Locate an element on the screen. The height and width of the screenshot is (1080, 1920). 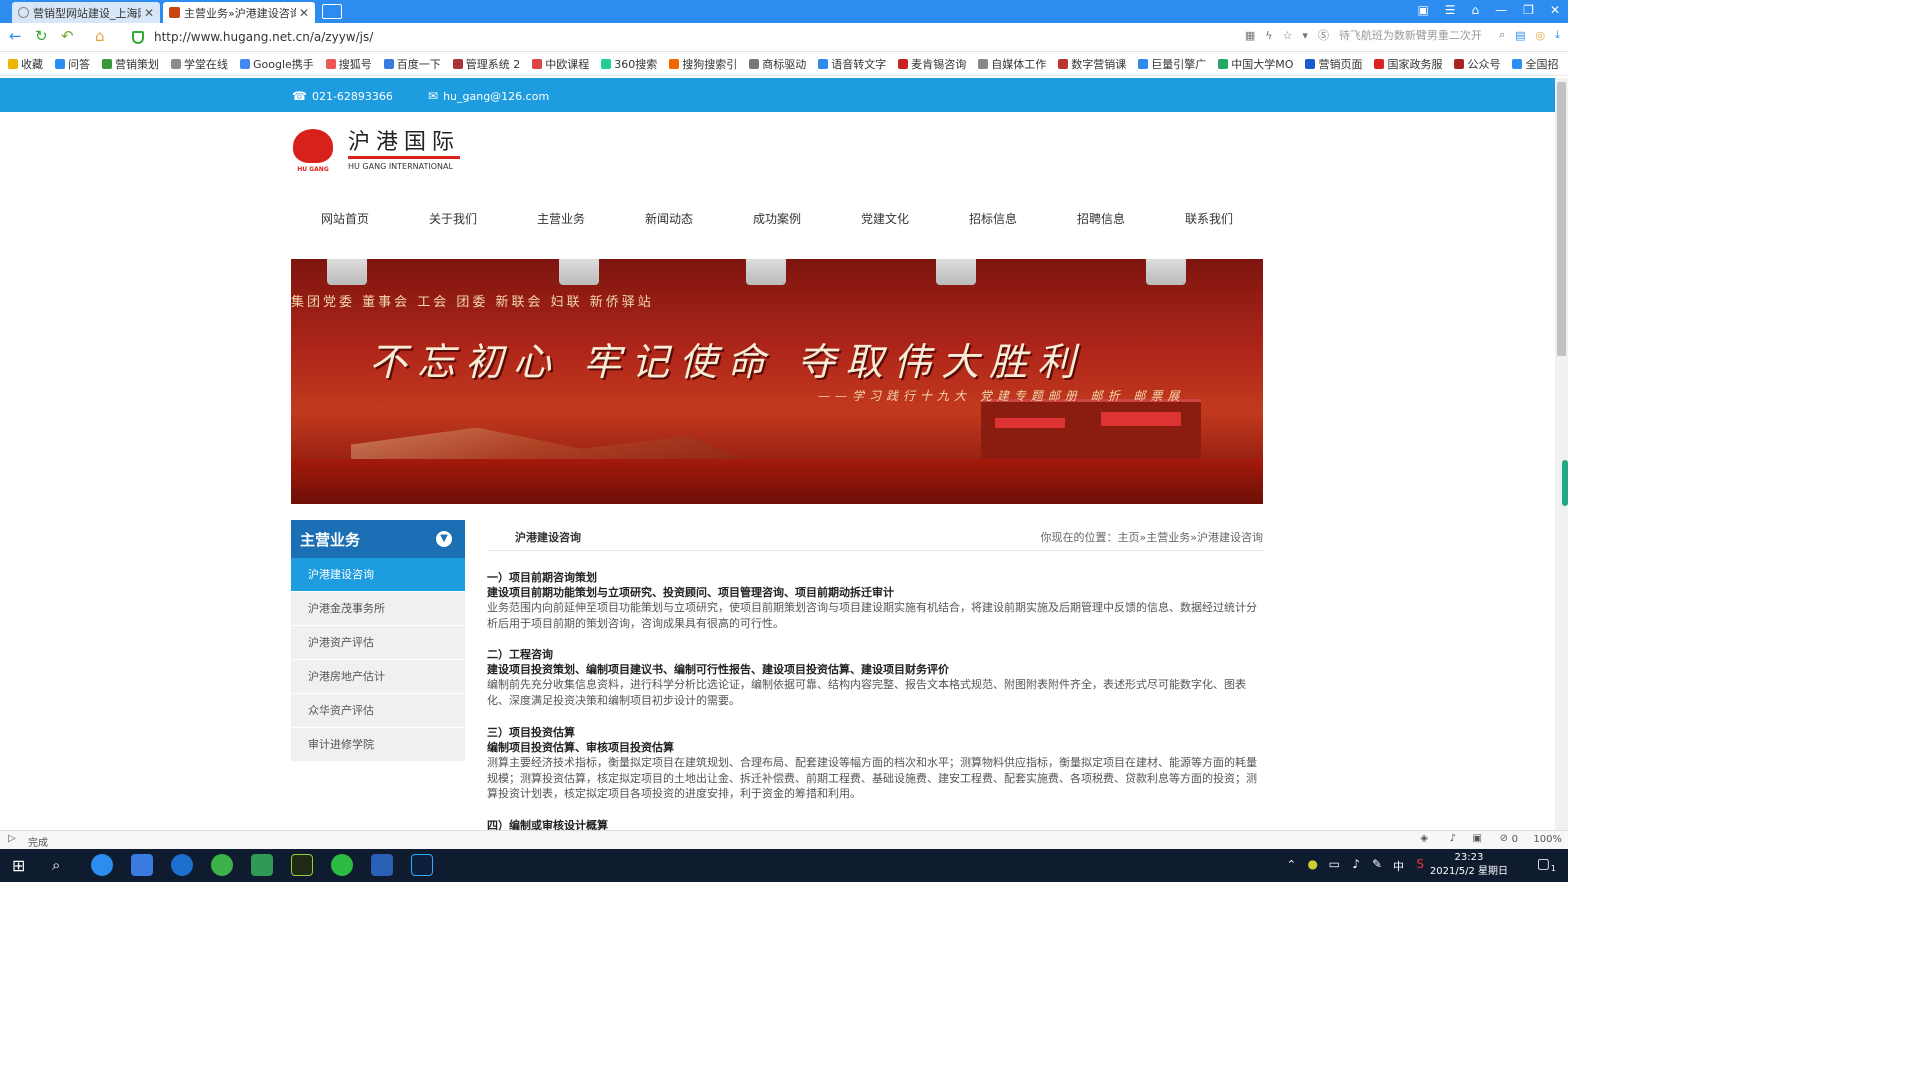
email-contact: ✉ hu_gang@126.com is located at coordinates (488, 96).